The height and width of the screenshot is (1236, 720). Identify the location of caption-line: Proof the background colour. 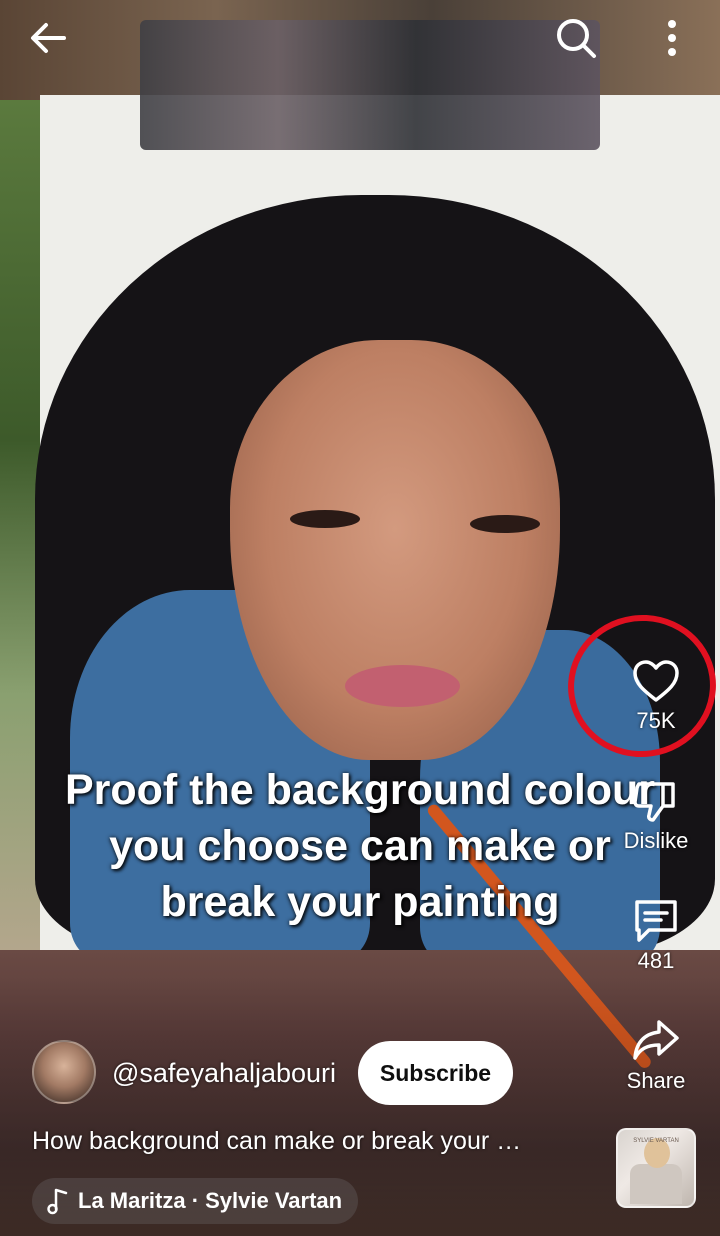
(360, 790).